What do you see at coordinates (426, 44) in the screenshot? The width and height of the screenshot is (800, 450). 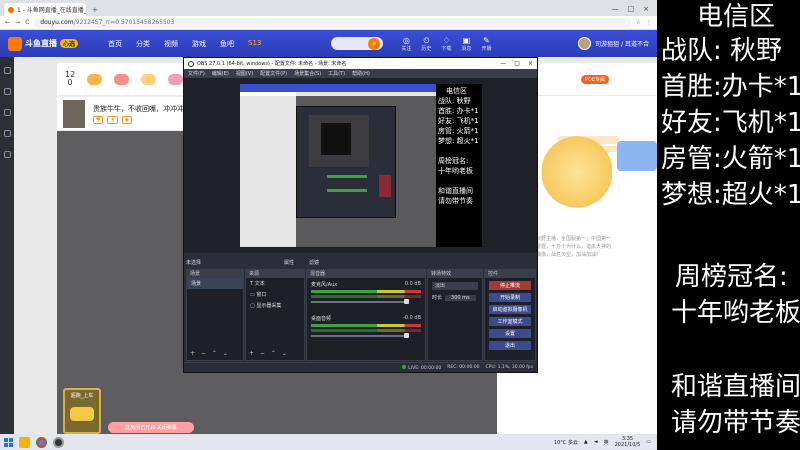 I see `history-button: ⏲ 历史` at bounding box center [426, 44].